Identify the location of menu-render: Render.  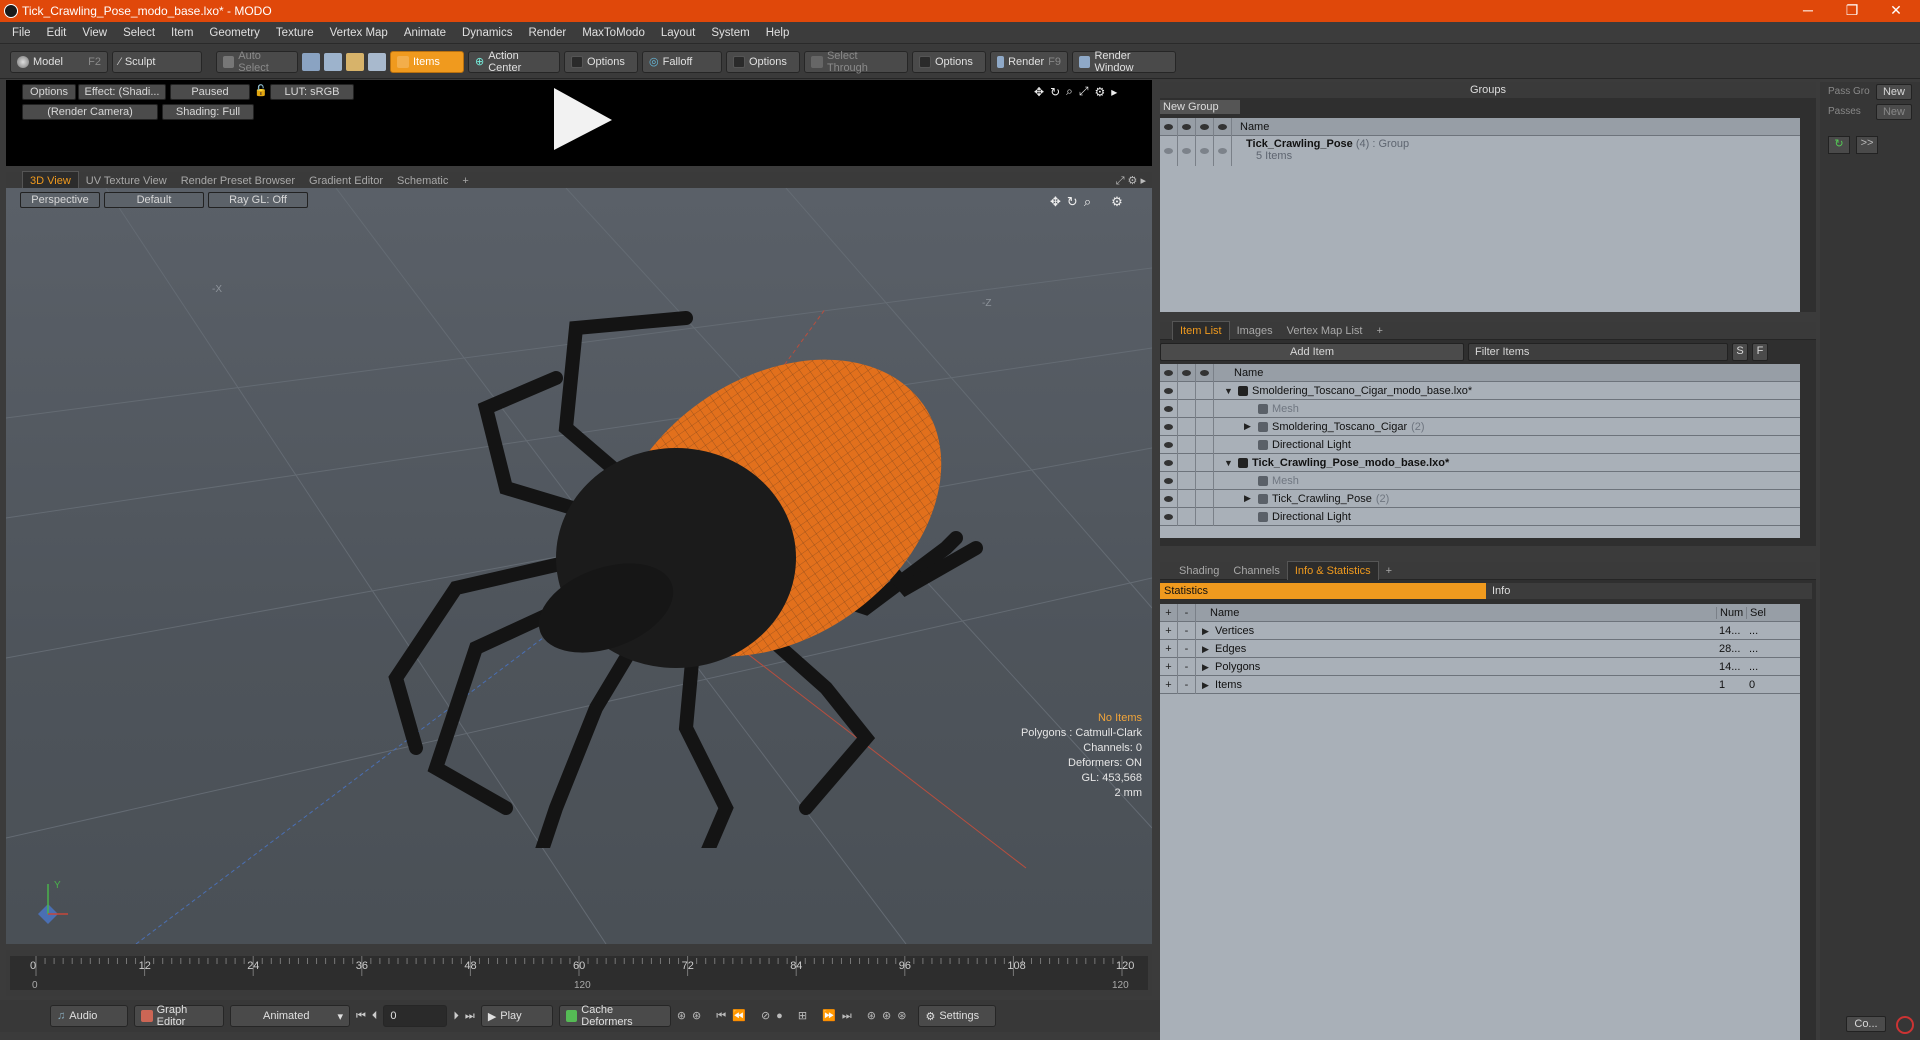
(547, 33).